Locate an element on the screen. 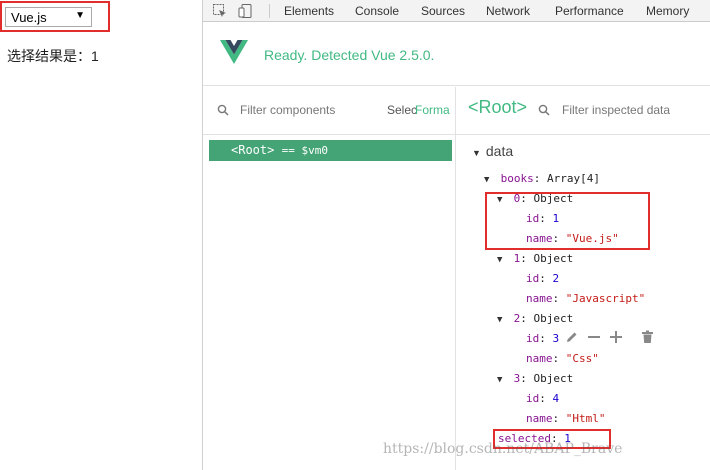  result-value: 1 is located at coordinates (95, 56).